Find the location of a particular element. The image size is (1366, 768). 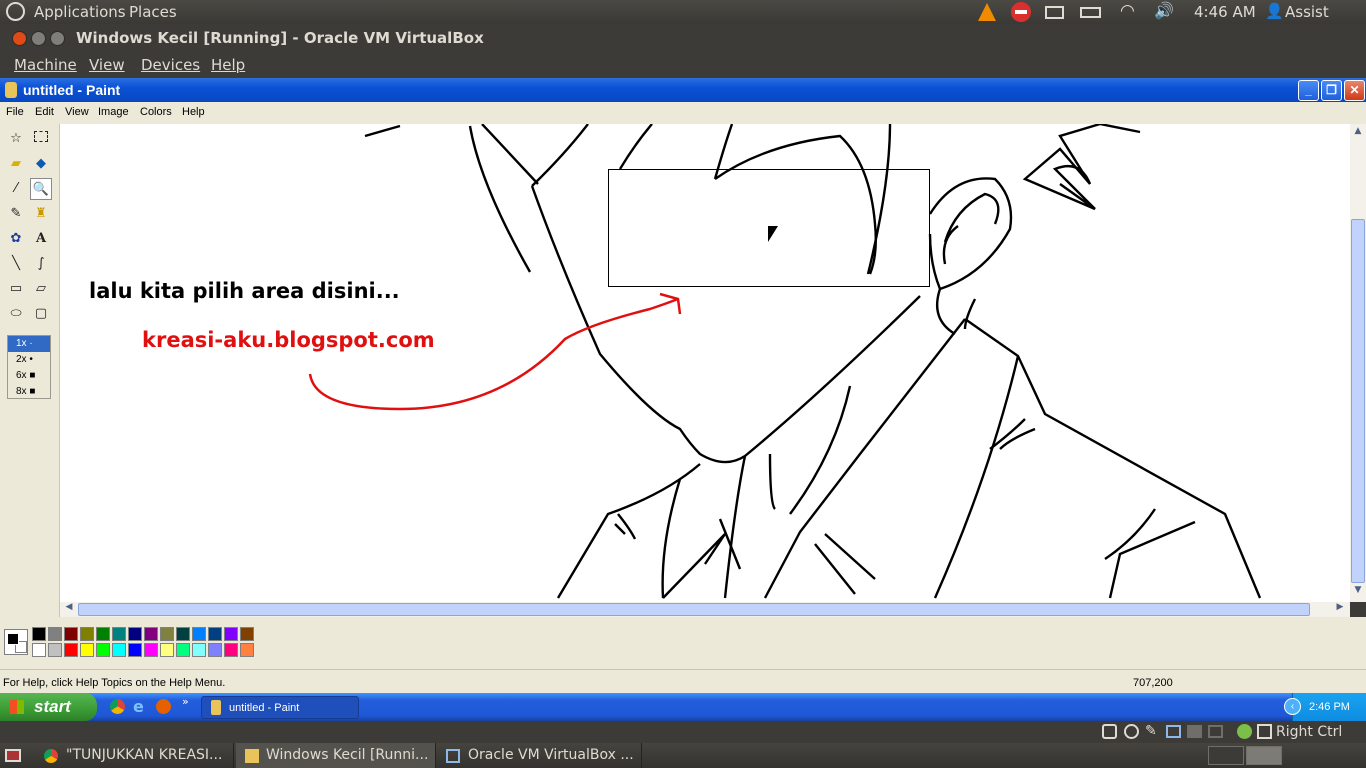

paint-menu-file: File is located at coordinates (15, 112).